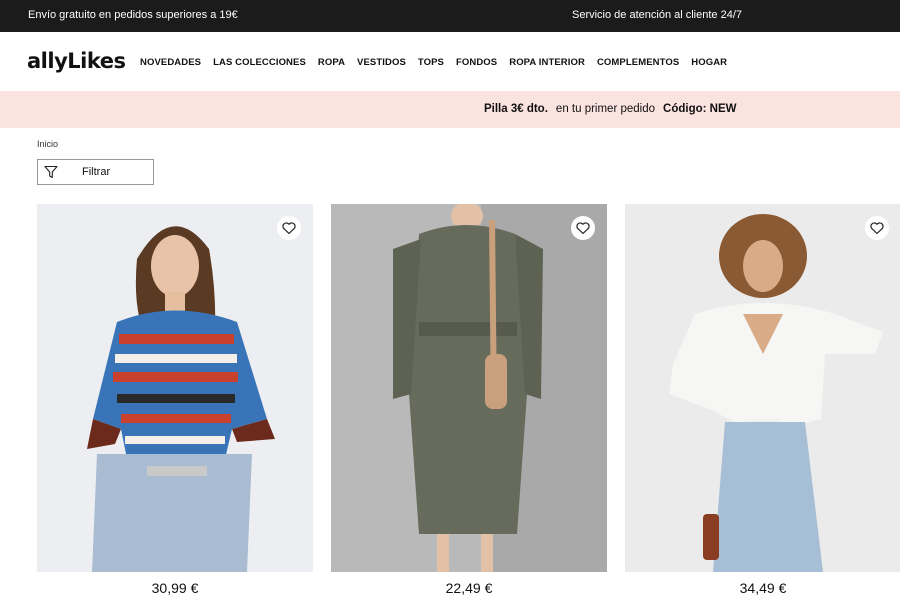  What do you see at coordinates (381, 62) in the screenshot?
I see `nav-item-vestidos: VESTIDOS` at bounding box center [381, 62].